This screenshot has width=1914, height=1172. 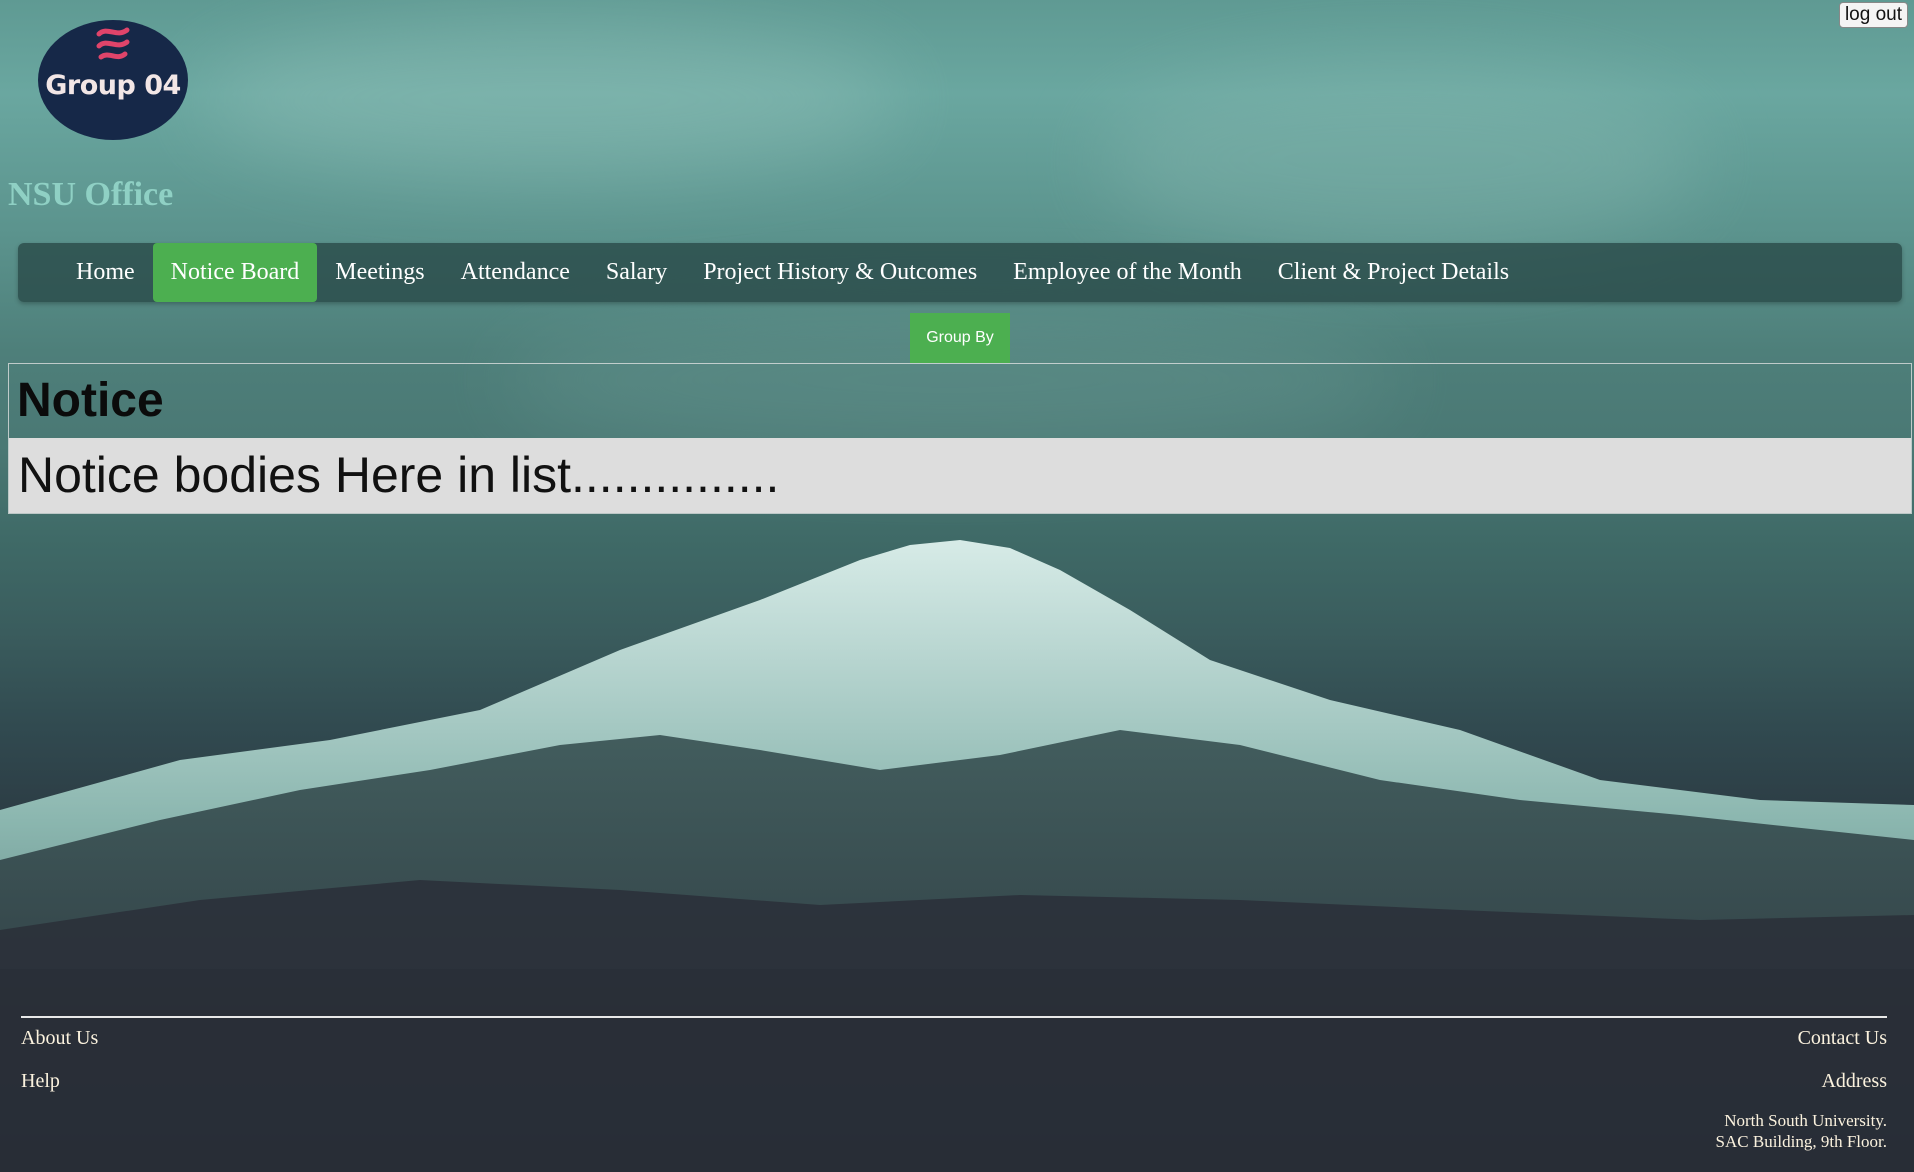 What do you see at coordinates (1127, 272) in the screenshot?
I see `nav-item-employee-of-month: Employee of the Month` at bounding box center [1127, 272].